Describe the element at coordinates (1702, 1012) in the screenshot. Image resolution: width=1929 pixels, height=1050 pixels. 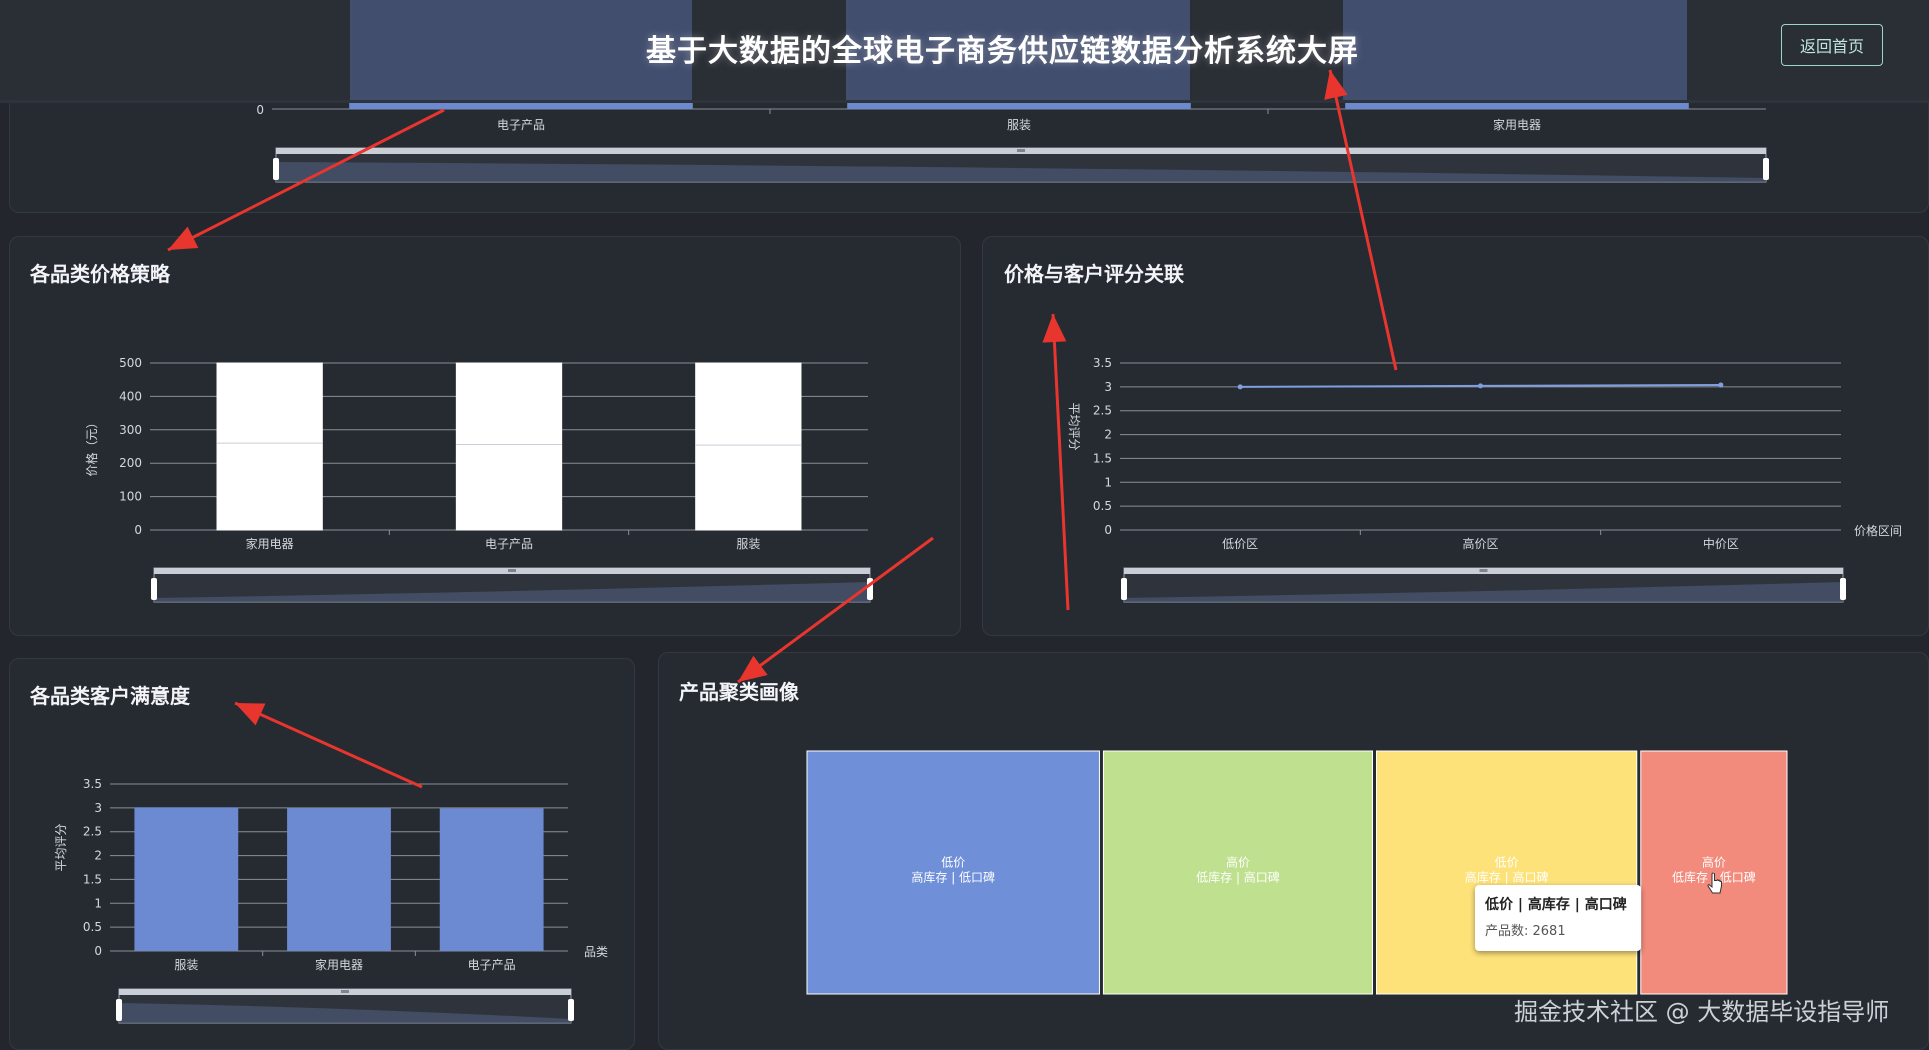
I see `watermark-text: 掘金技术社区 @ 大数据毕设指导师` at that location.